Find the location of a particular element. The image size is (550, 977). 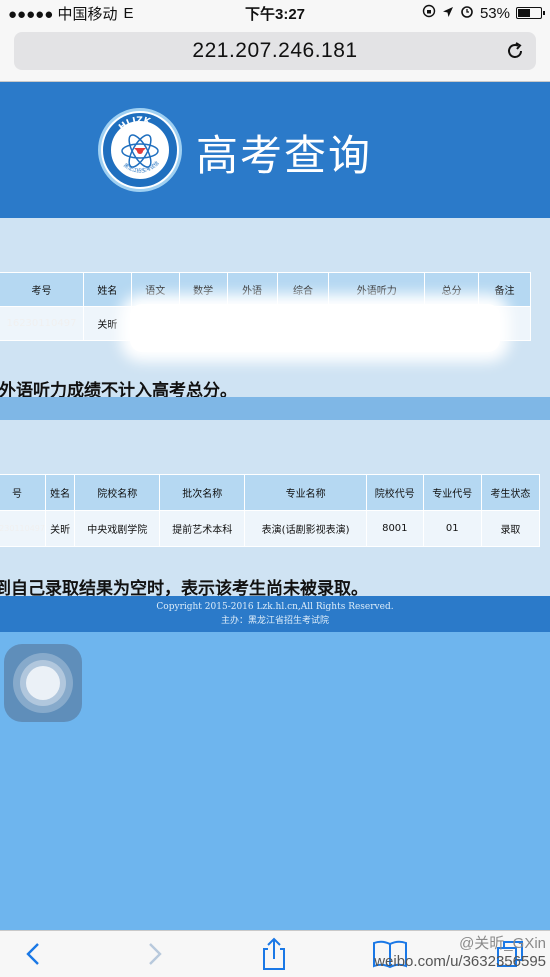

forward-icon is located at coordinates (154, 954).